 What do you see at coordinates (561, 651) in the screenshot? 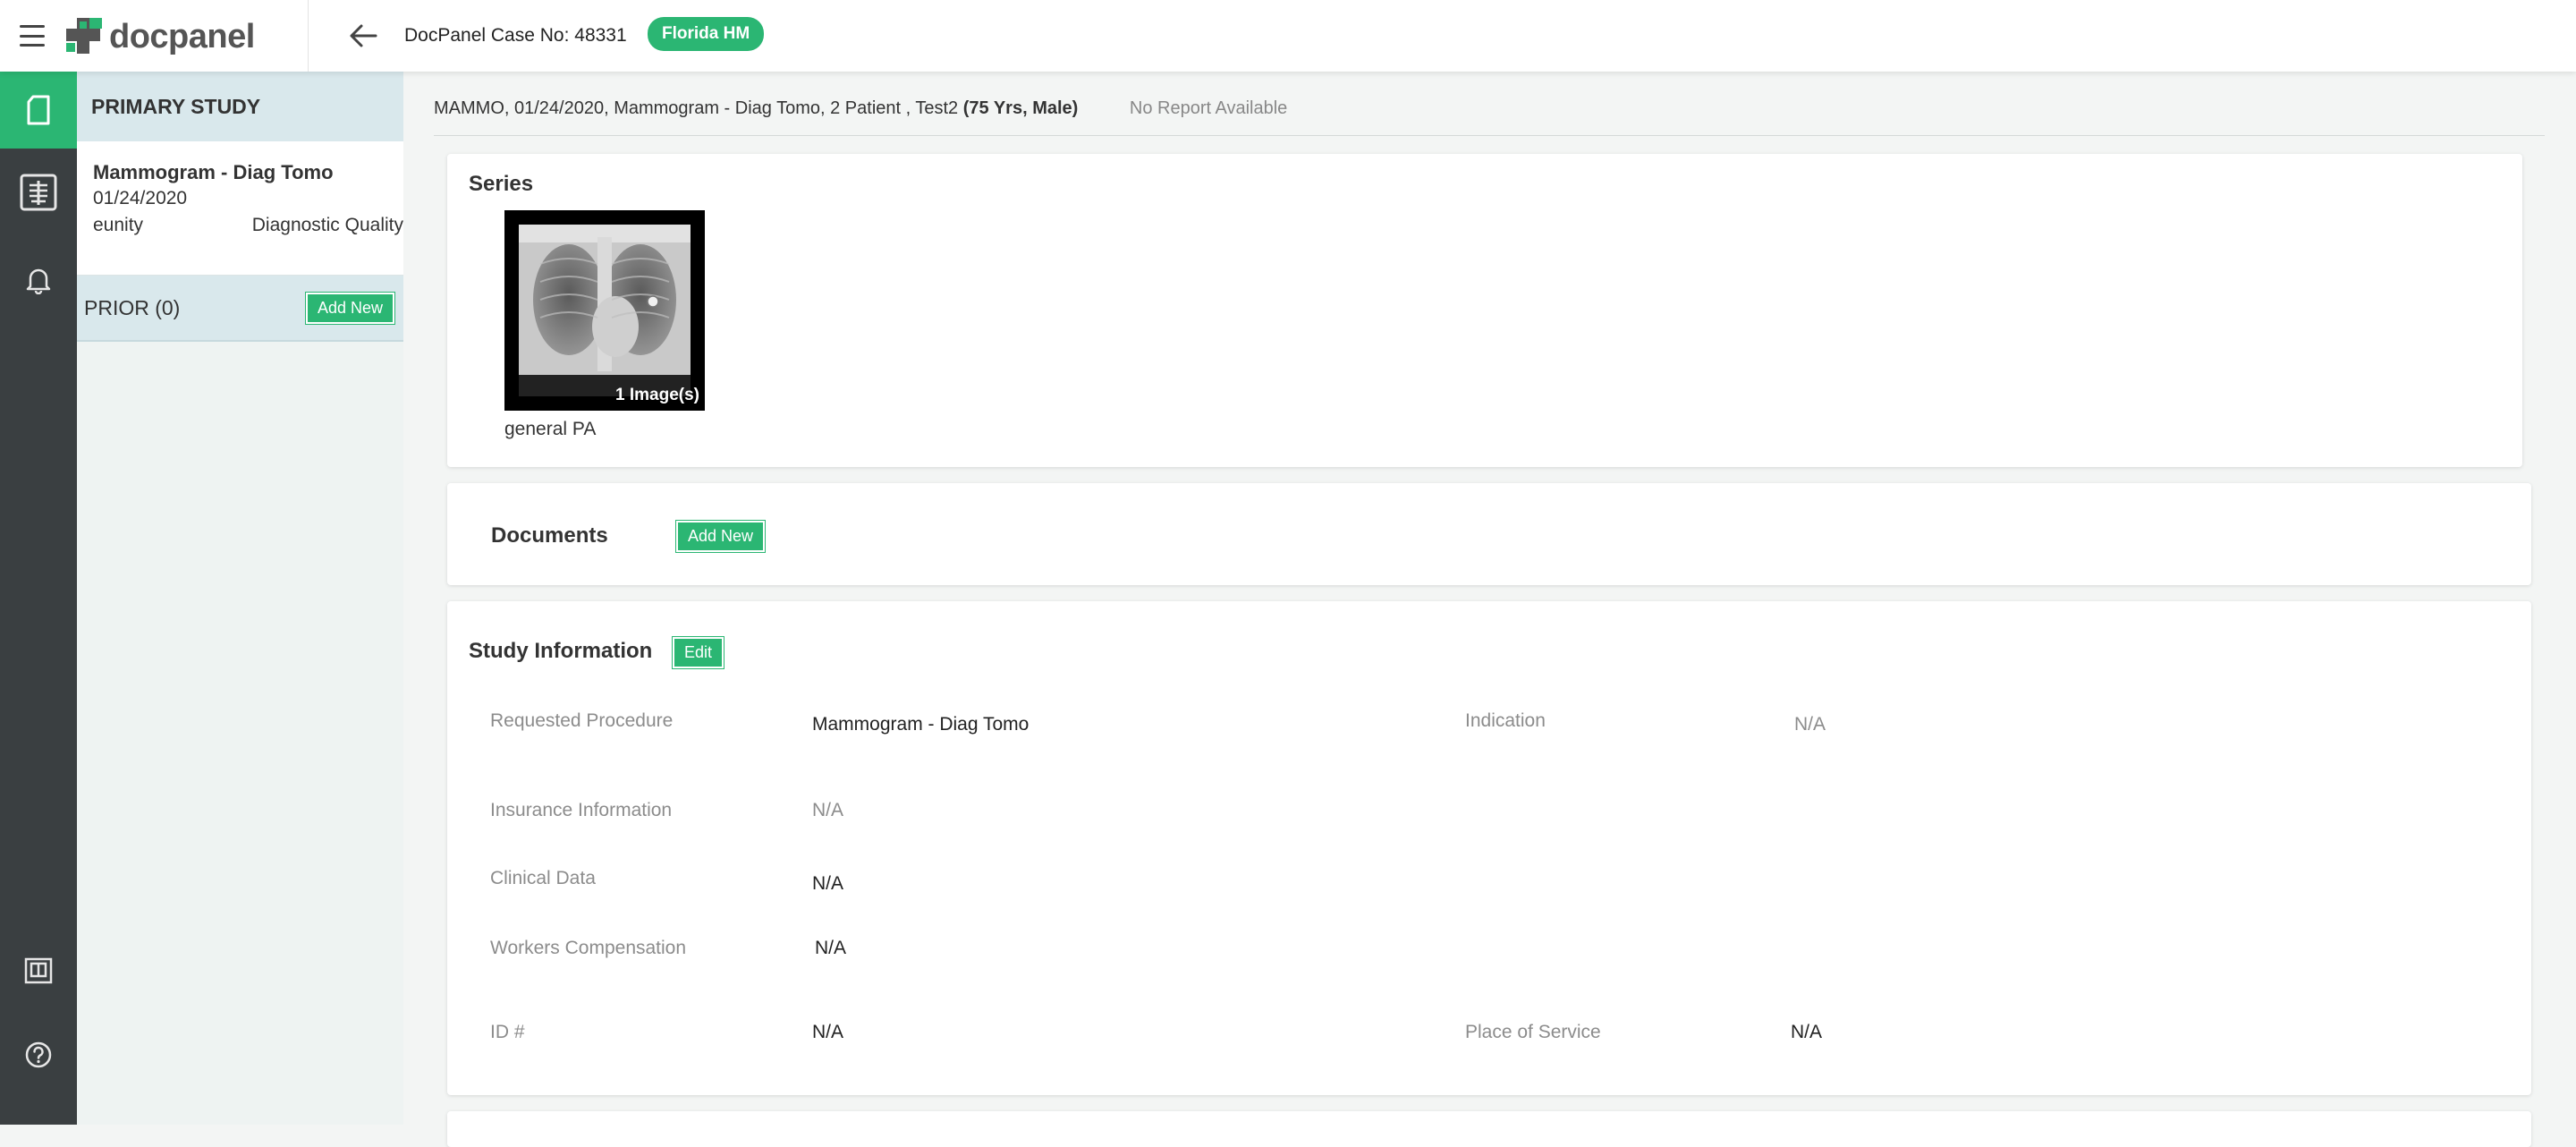
I see `study-information-title: Study Information` at bounding box center [561, 651].